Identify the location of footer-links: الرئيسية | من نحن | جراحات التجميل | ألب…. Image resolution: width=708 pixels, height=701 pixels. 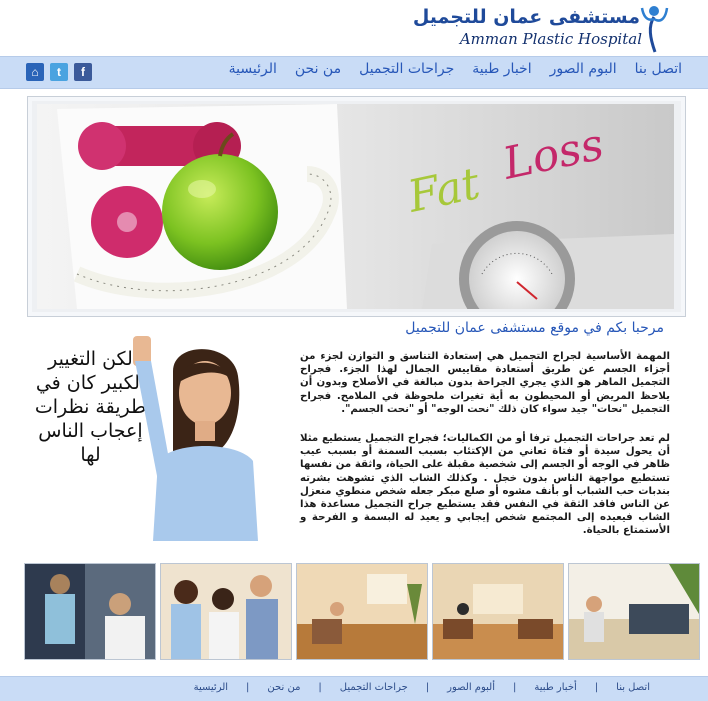
(422, 687).